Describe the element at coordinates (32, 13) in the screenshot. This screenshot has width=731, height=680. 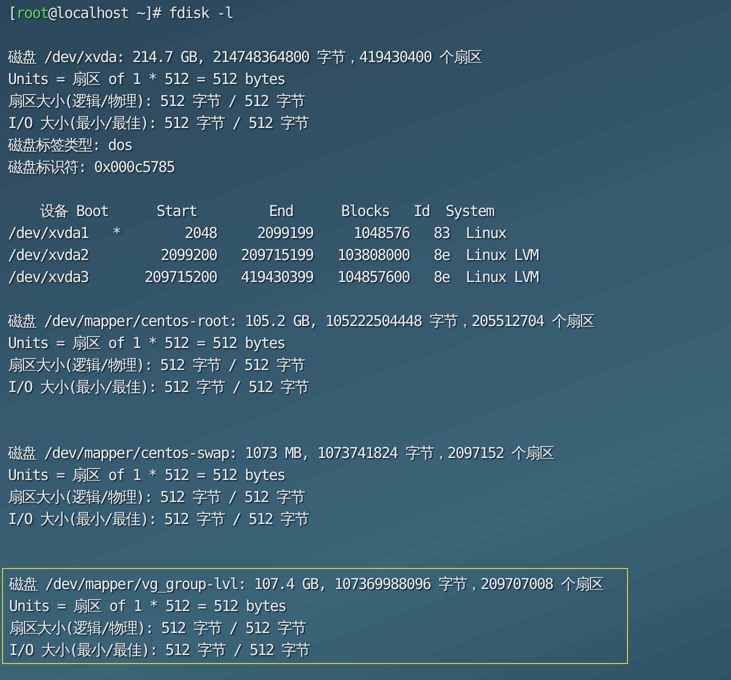
I see `prompt-user: root` at that location.